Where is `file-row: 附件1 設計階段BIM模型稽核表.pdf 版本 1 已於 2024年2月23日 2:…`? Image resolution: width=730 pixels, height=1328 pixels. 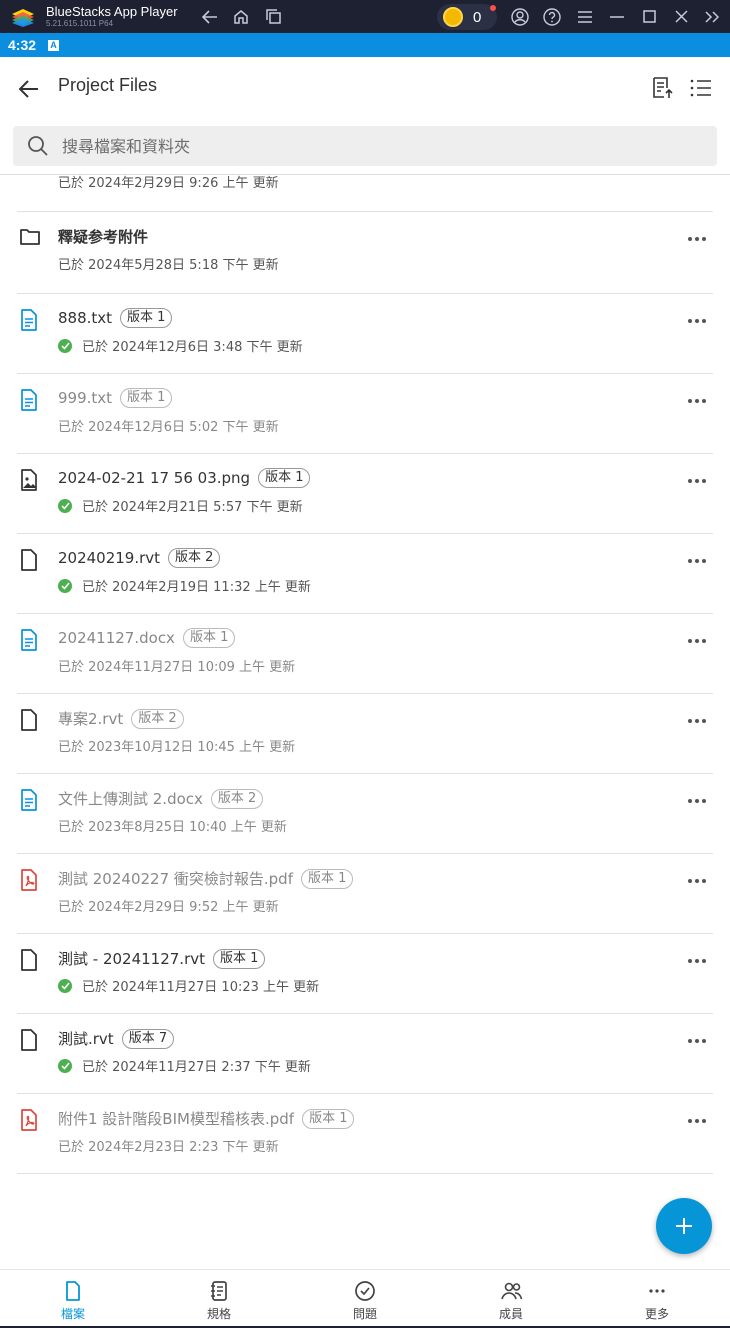 file-row: 附件1 設計階段BIM模型稽核表.pdf 版本 1 已於 2024年2月23日 2:… is located at coordinates (365, 1134).